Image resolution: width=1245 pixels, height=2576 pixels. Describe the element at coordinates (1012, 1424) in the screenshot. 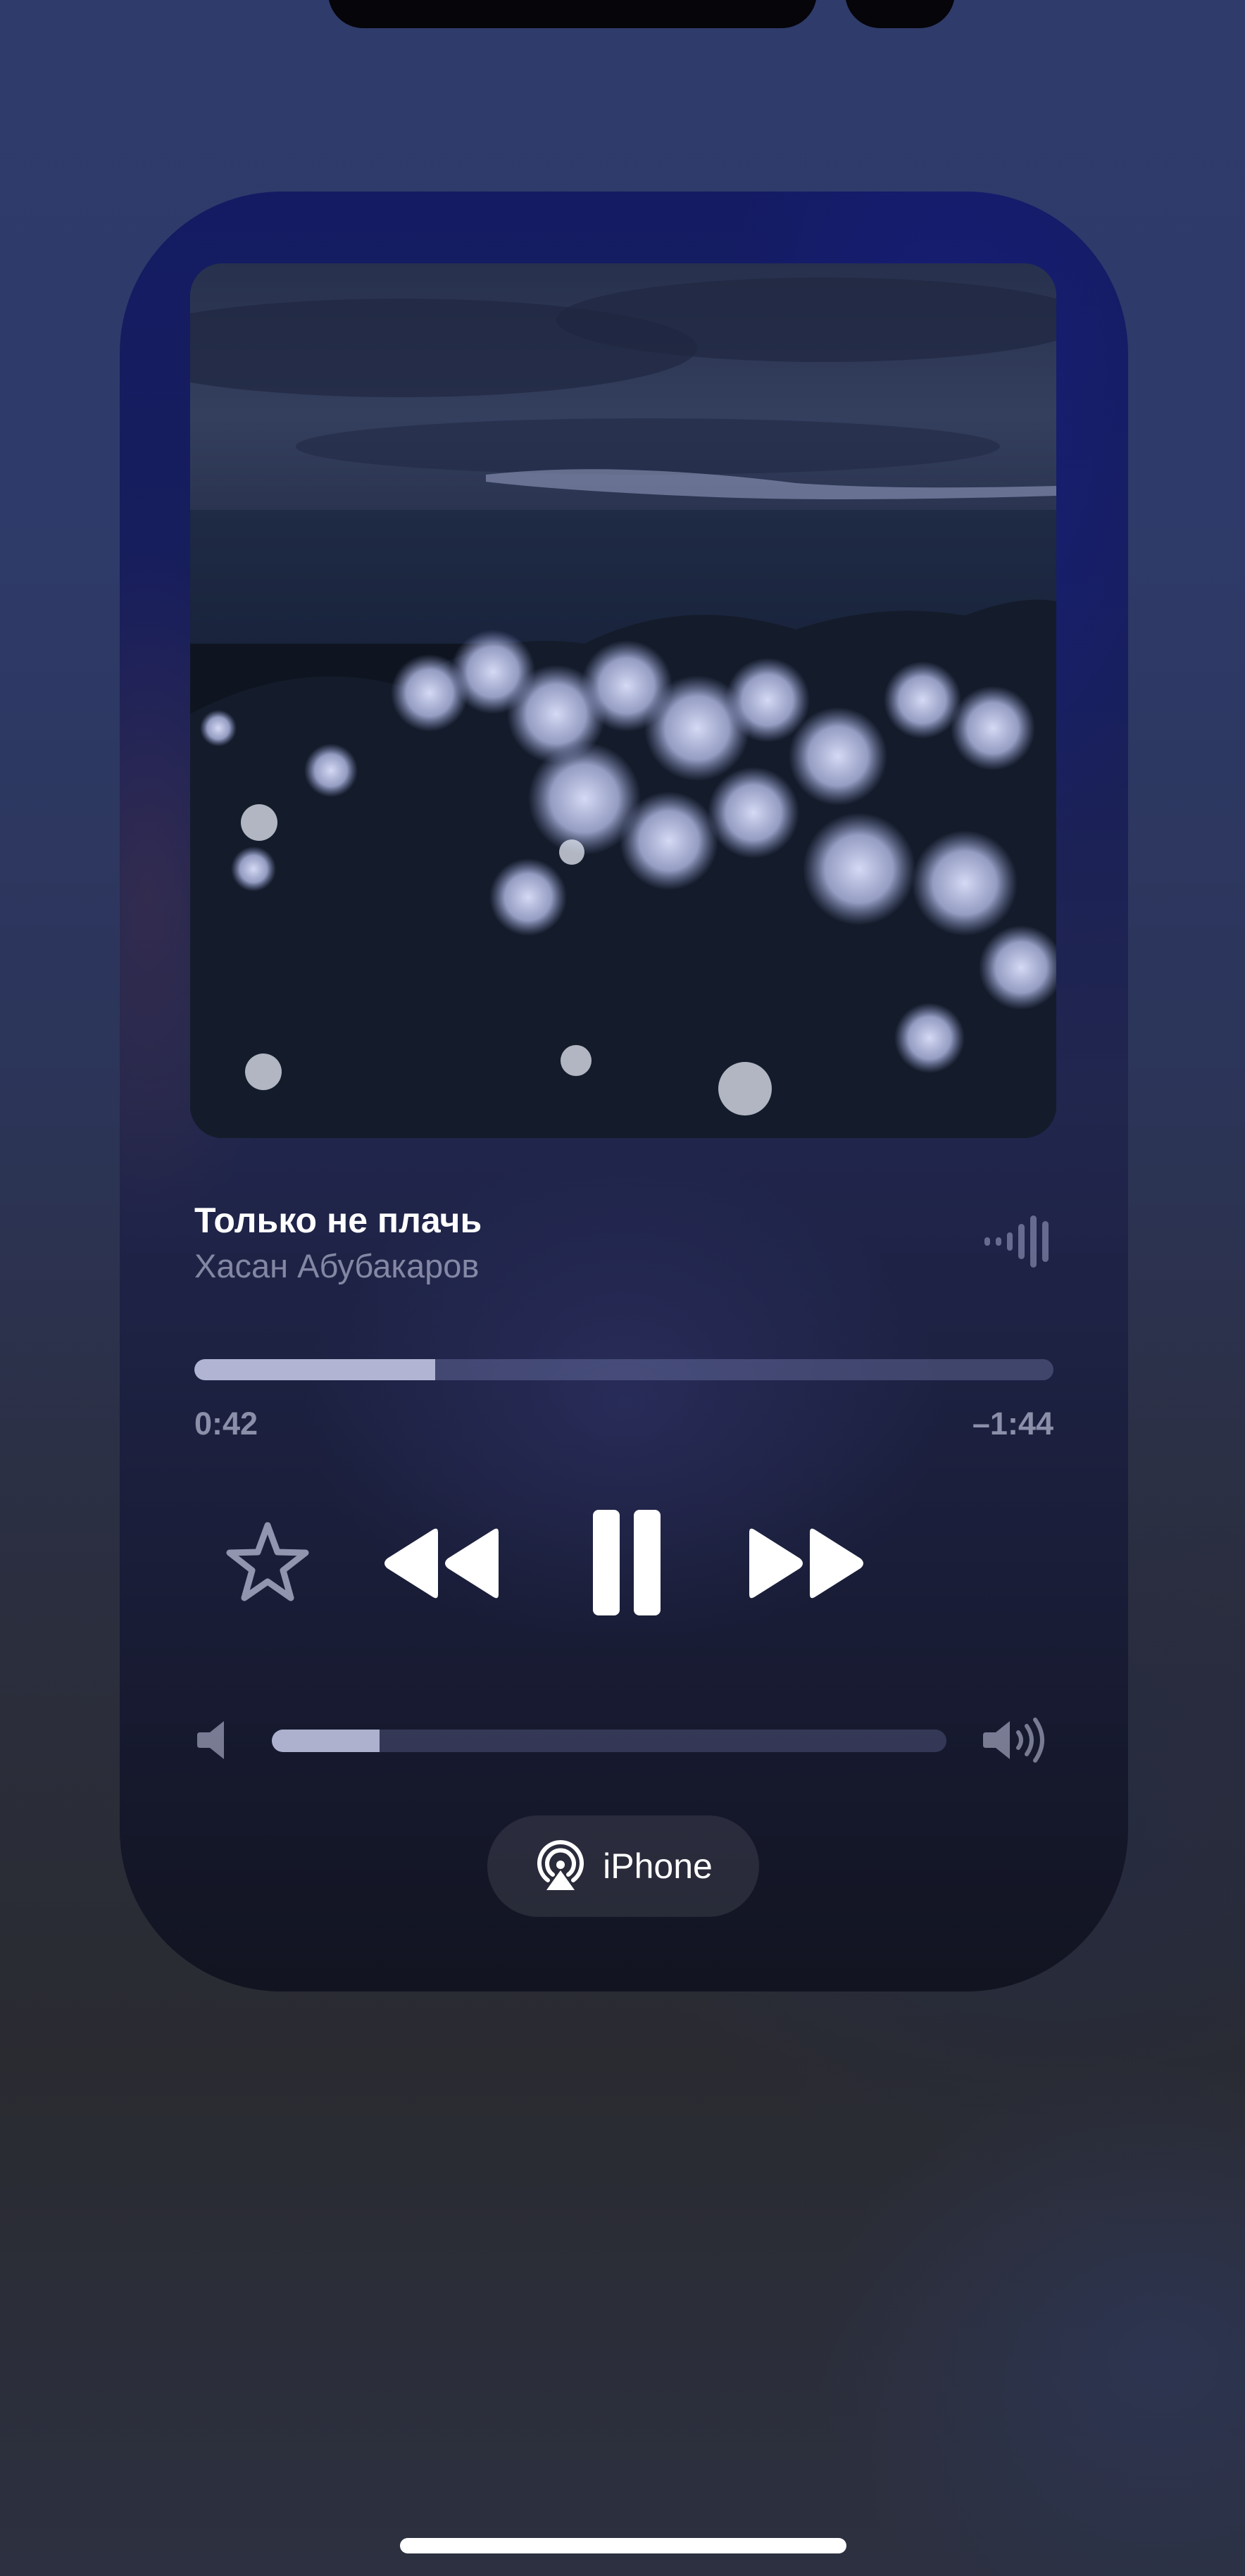

I see `time-remaining: –1:44` at that location.